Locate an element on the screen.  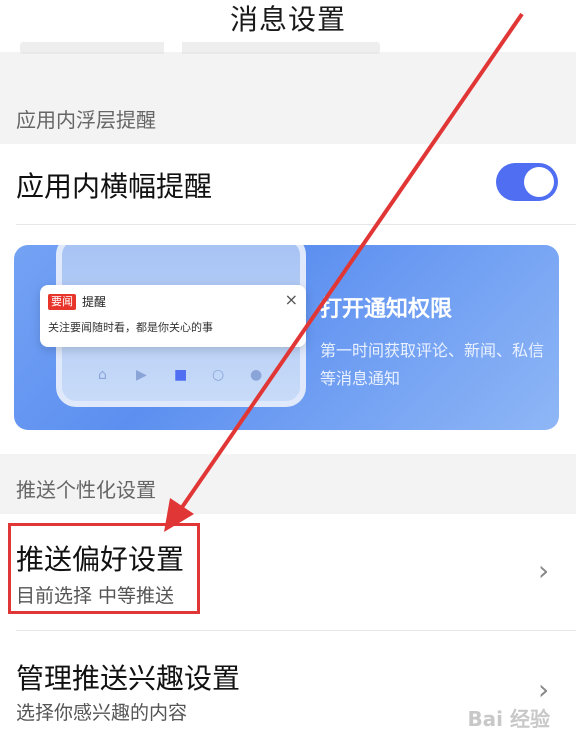
watermark-logo: Bai 经验 is located at coordinates (508, 719).